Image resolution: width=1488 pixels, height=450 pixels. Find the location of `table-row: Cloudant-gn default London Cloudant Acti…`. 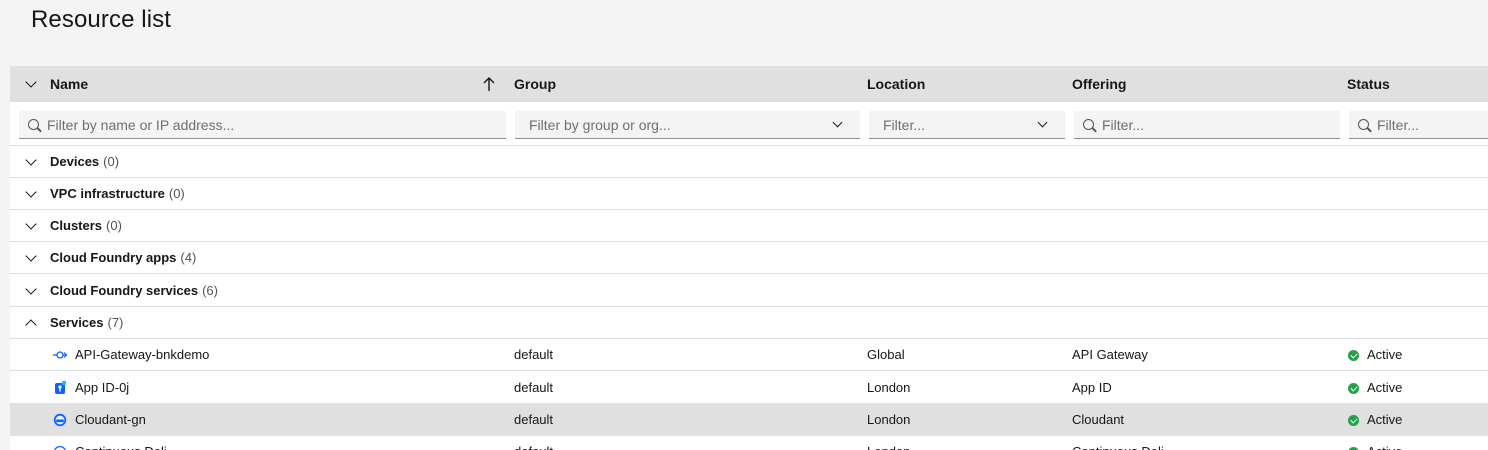

table-row: Cloudant-gn default London Cloudant Acti… is located at coordinates (749, 420).